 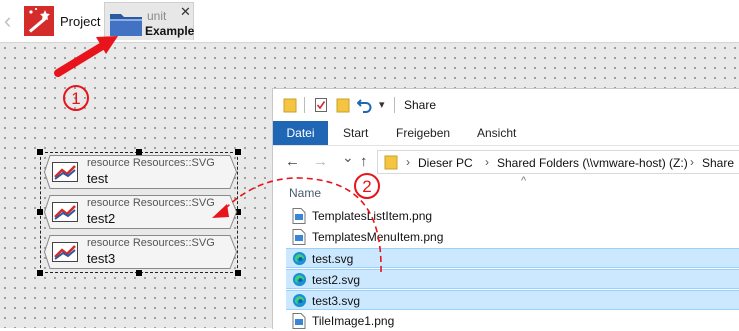 What do you see at coordinates (506, 105) in the screenshot?
I see `quick-access-toolbar: ▾ Share` at bounding box center [506, 105].